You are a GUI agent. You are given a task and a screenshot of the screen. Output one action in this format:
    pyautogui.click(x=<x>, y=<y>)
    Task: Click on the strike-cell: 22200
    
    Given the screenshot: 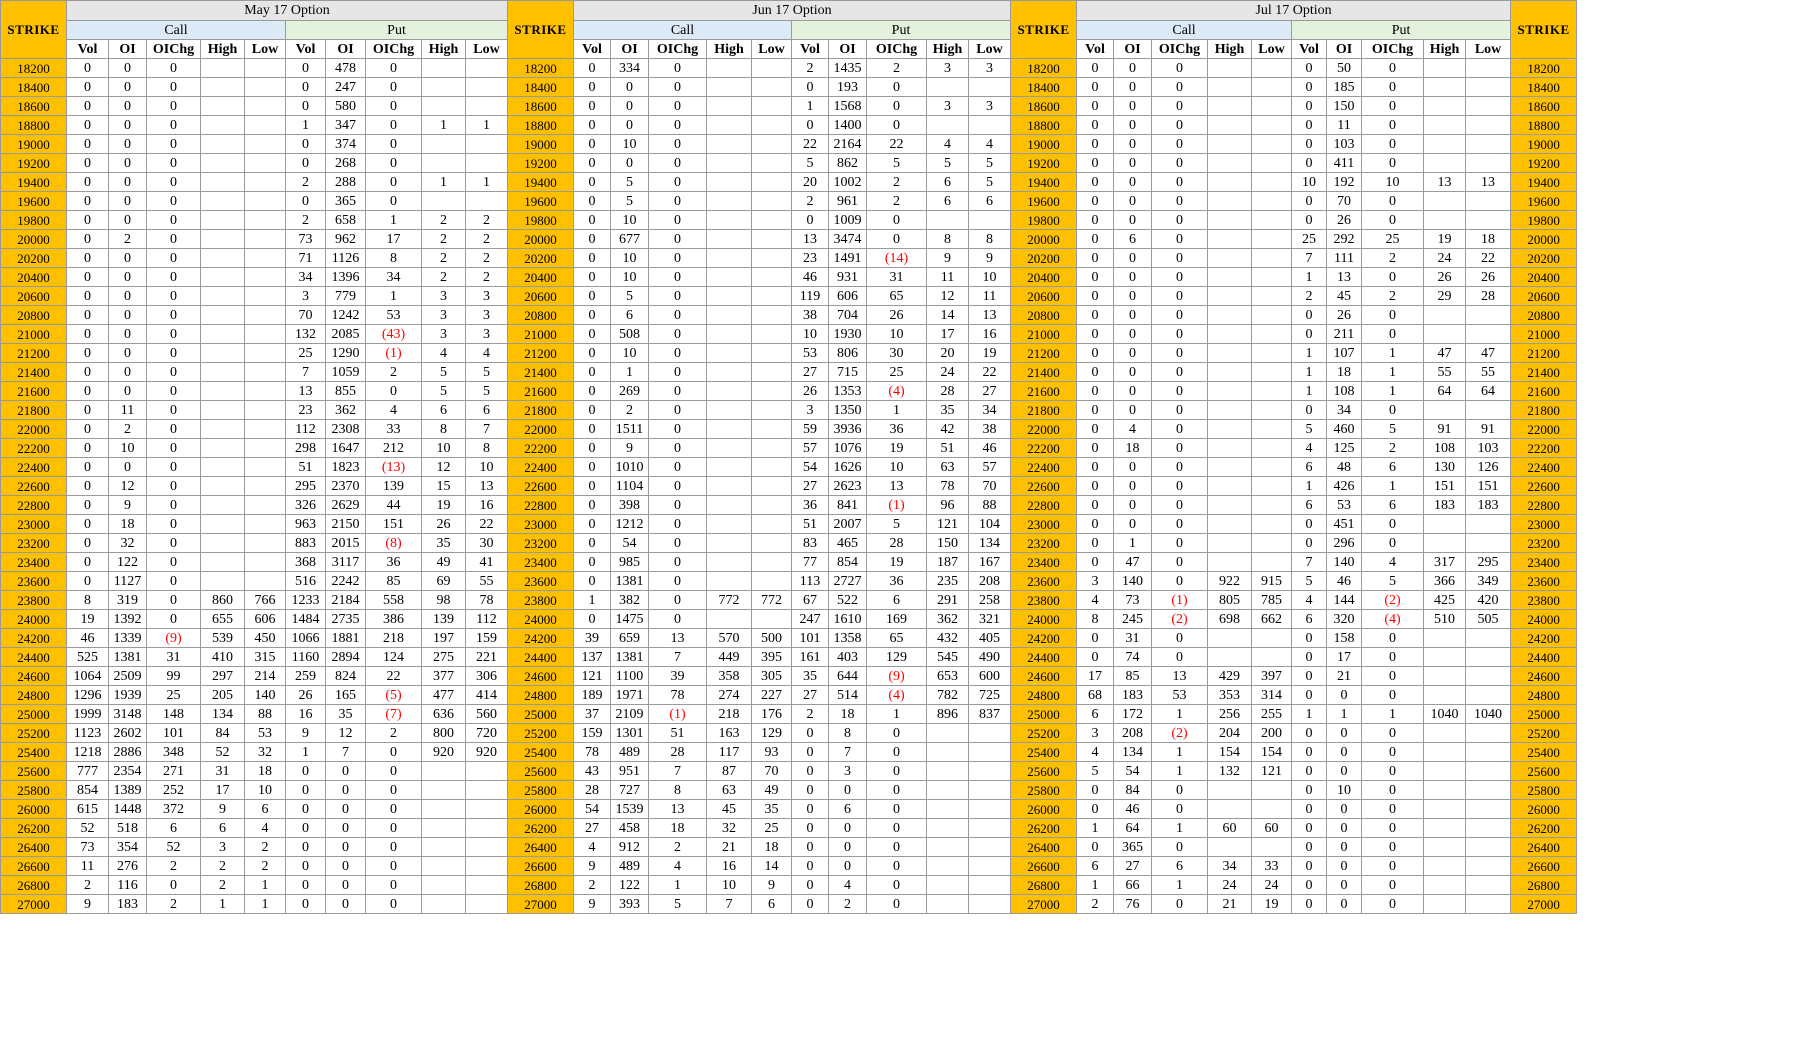 What is the action you would take?
    pyautogui.click(x=1044, y=448)
    